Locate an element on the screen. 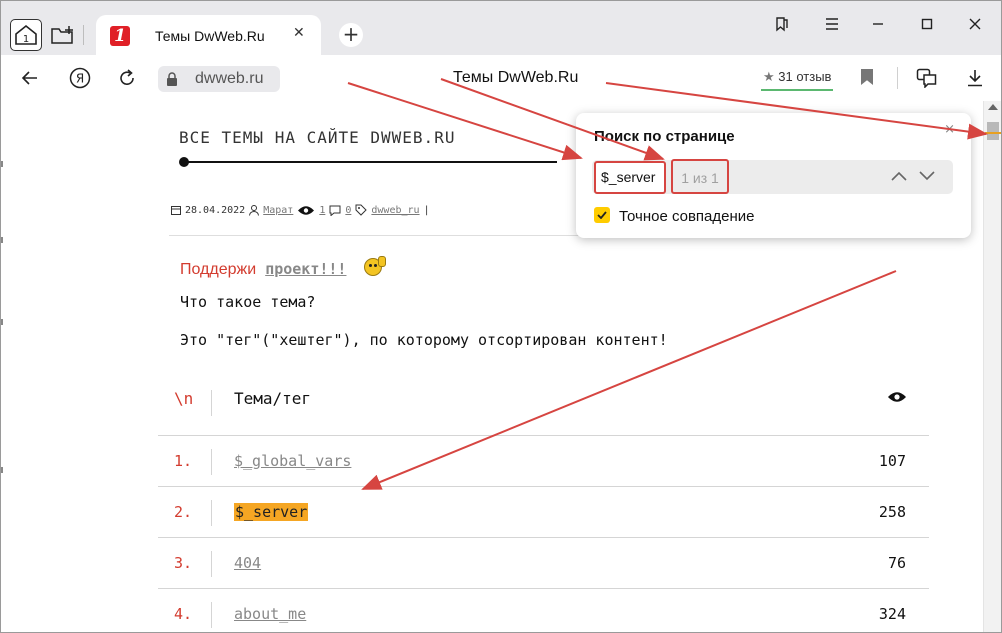 The image size is (1002, 633). tab-groups-button: 1 is located at coordinates (26, 35).